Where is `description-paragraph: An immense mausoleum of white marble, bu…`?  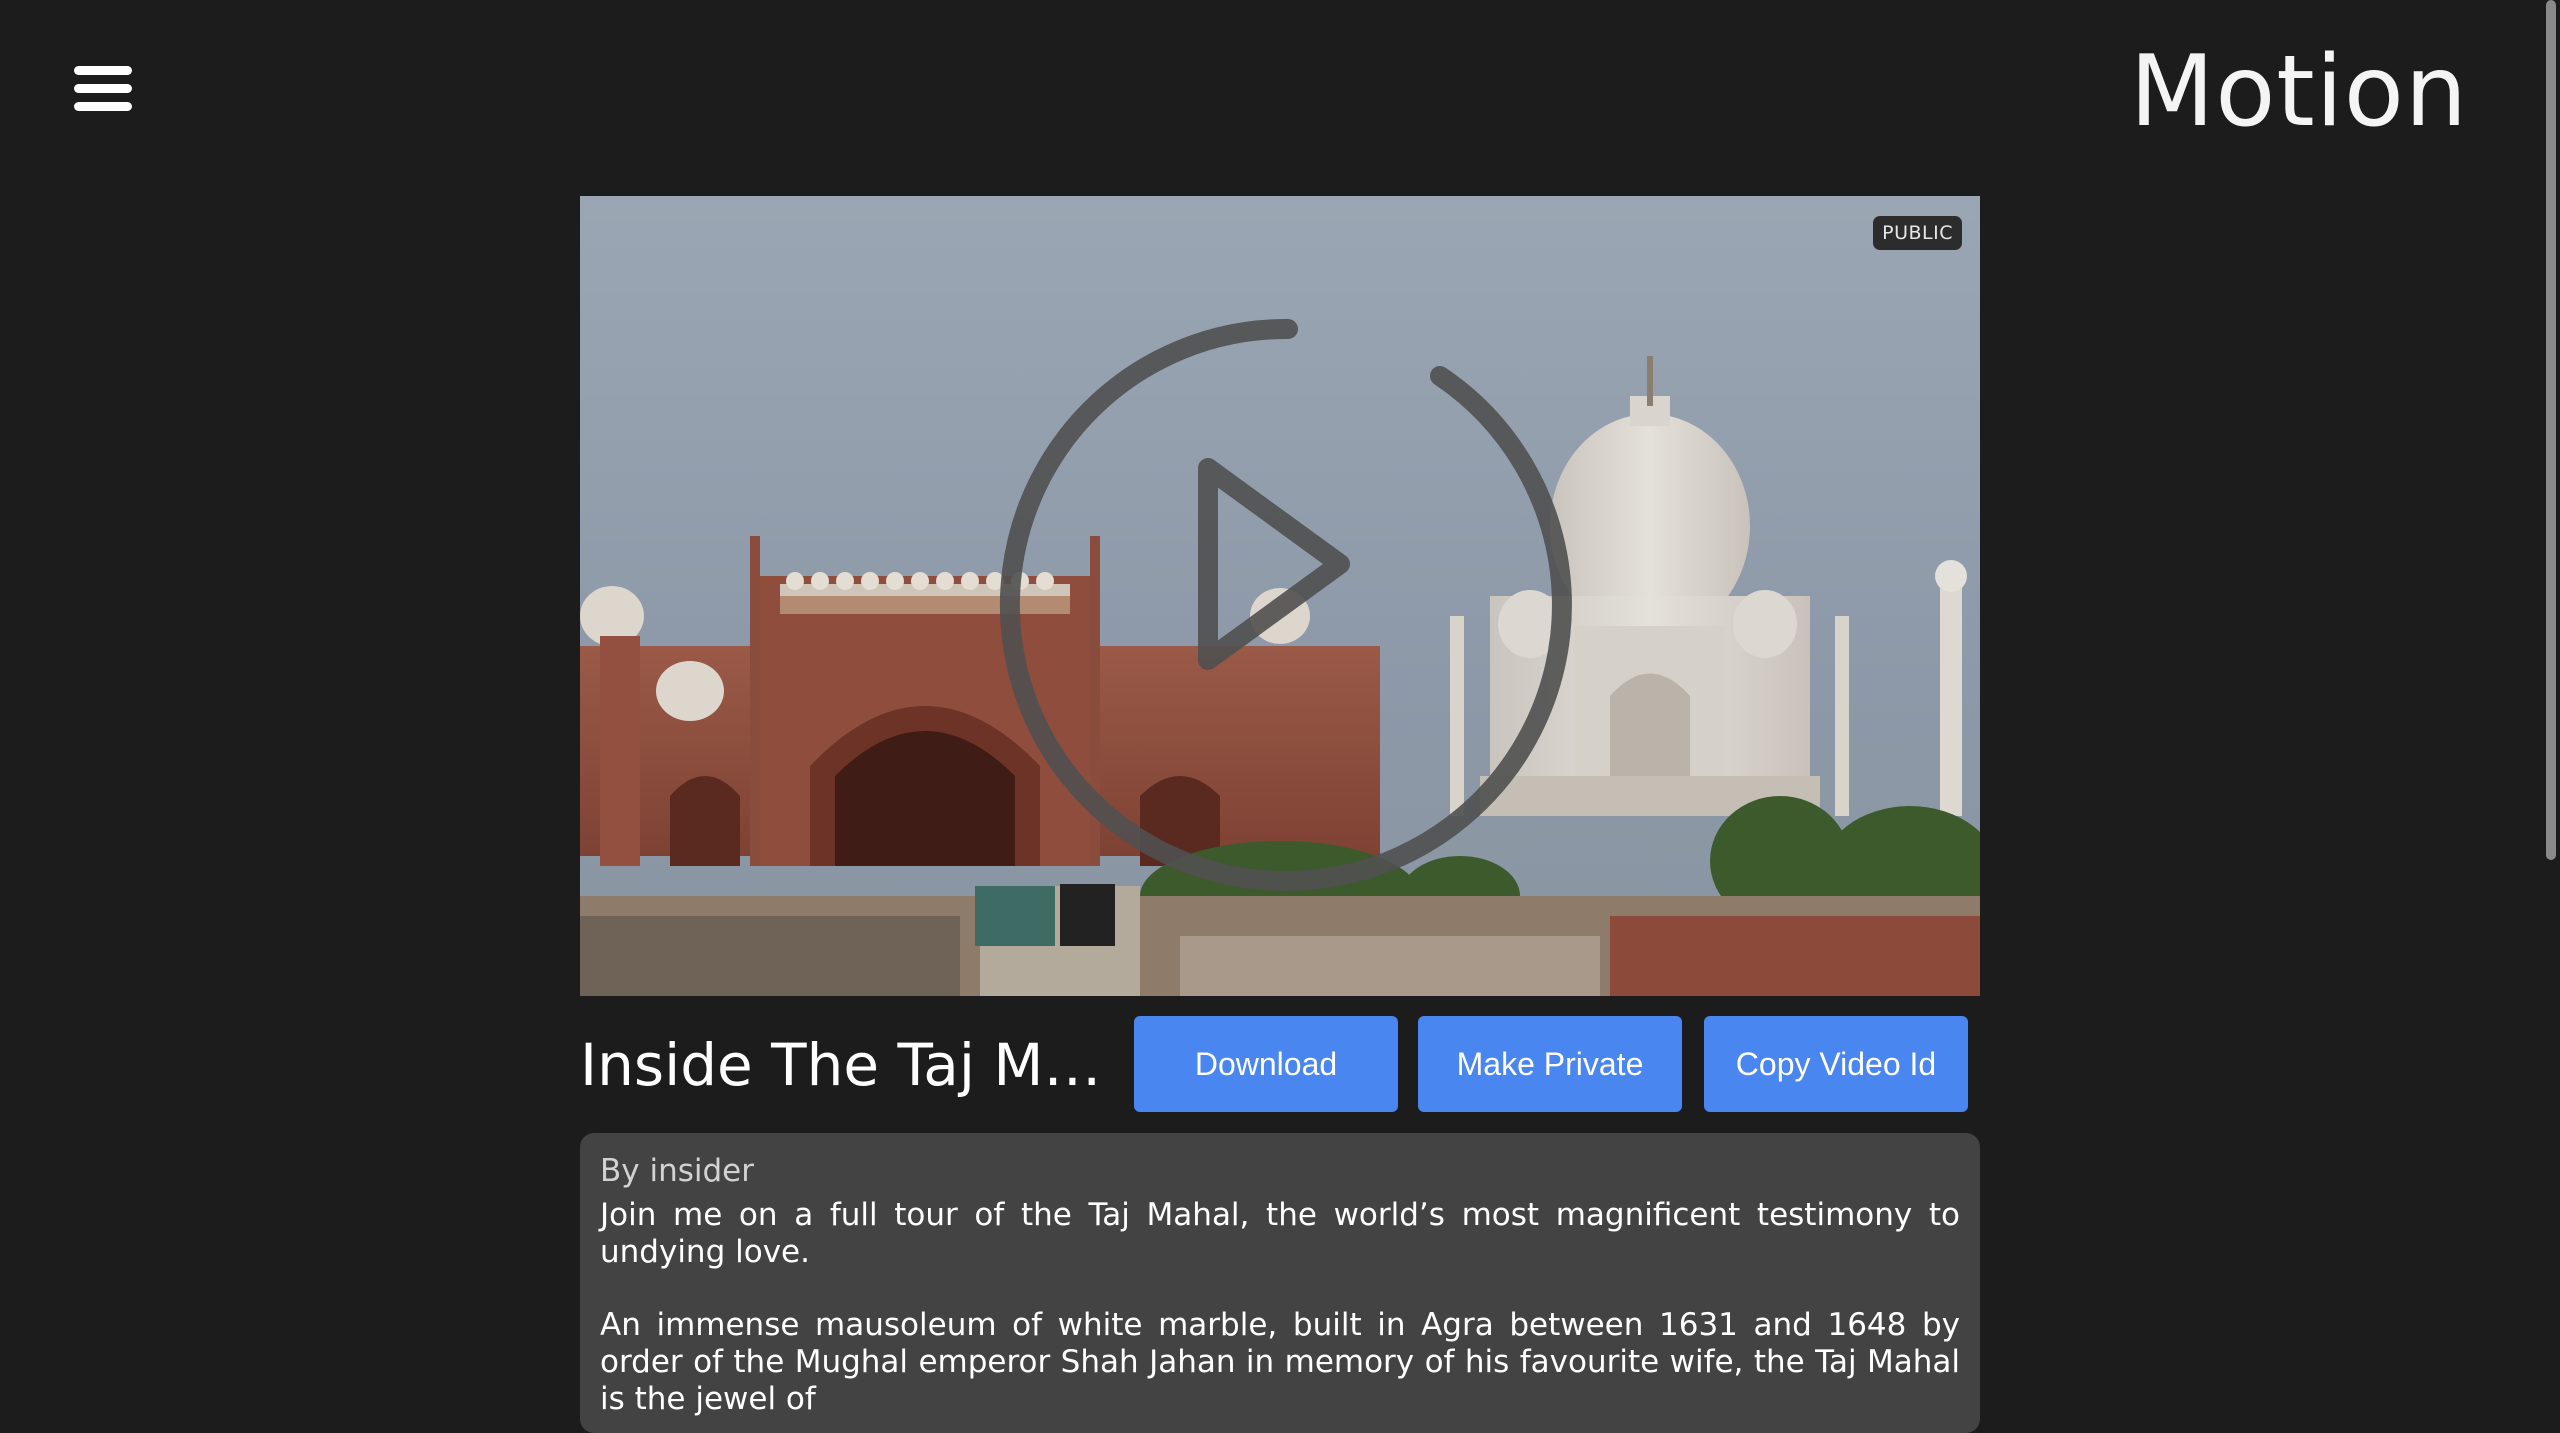 description-paragraph: An immense mausoleum of white marble, bu… is located at coordinates (1280, 1362).